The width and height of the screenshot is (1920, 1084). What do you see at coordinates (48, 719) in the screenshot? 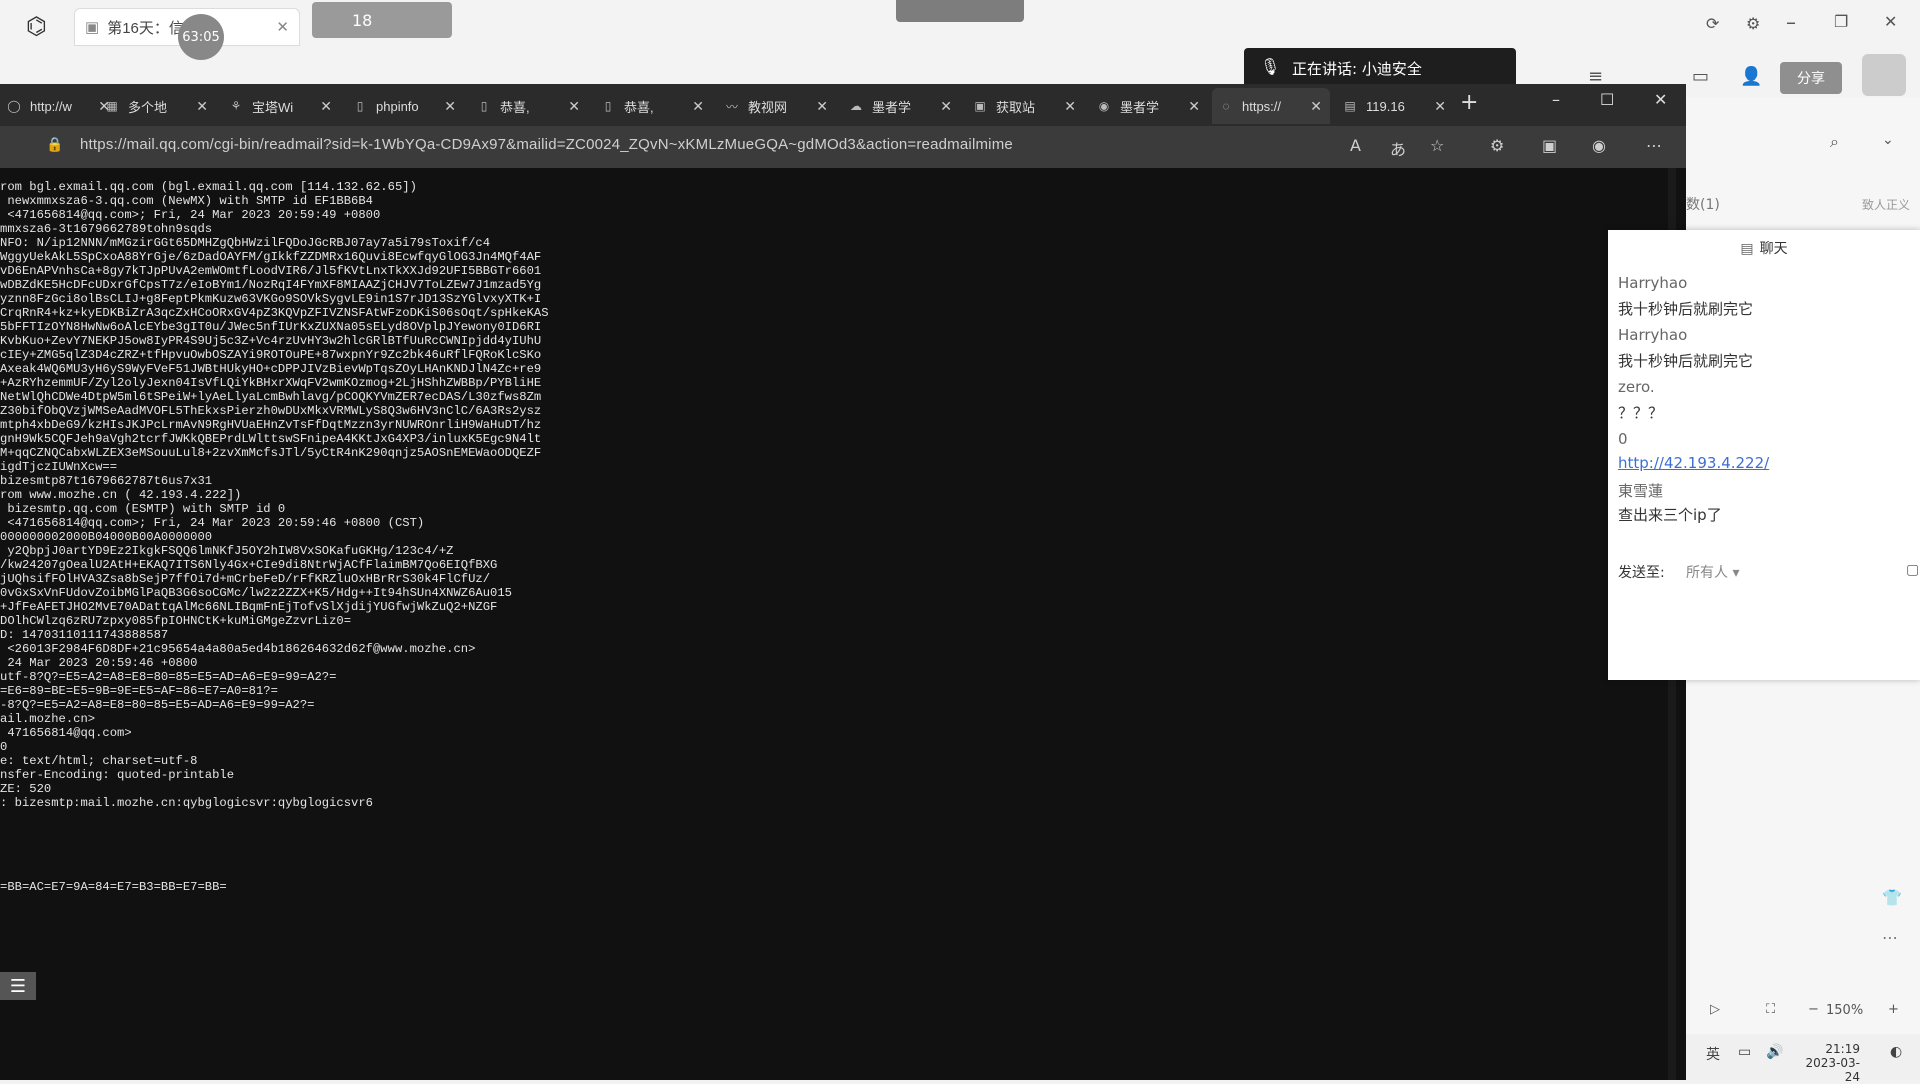
I see `mail-line: ail.mozhe.cn>` at bounding box center [48, 719].